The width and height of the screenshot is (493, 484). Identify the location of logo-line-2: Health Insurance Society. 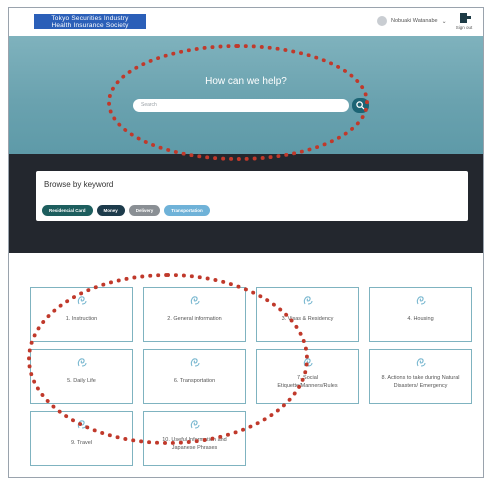
(90, 25).